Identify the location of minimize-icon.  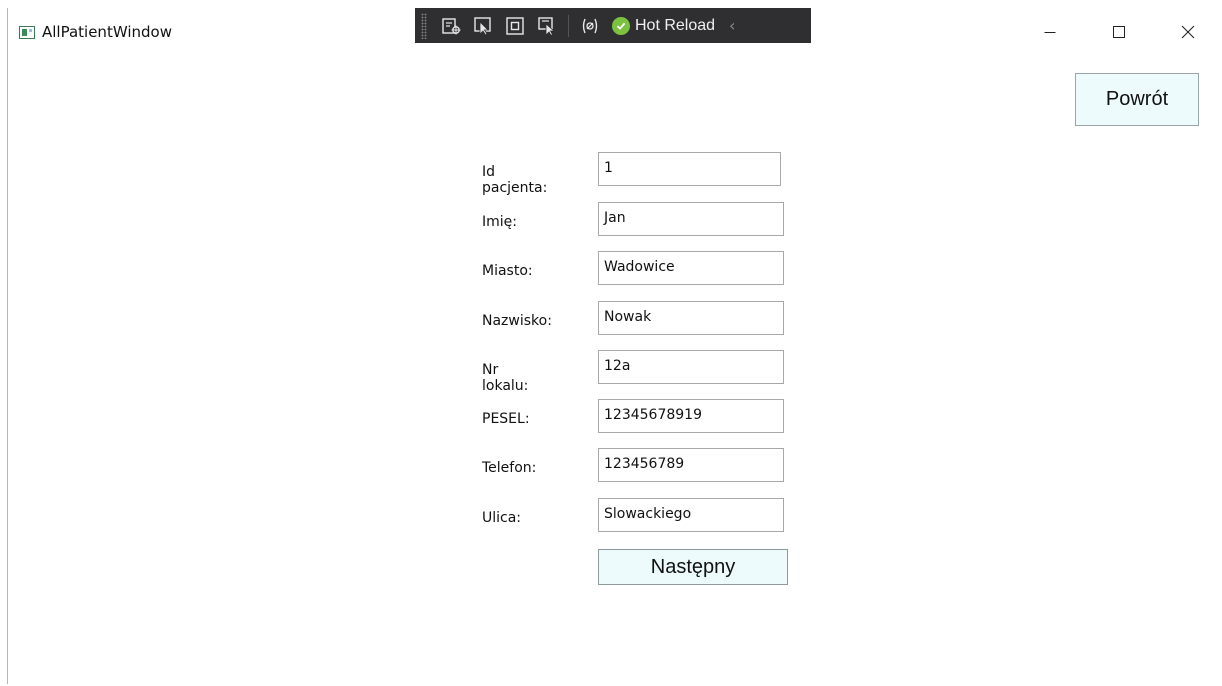
(1049, 32).